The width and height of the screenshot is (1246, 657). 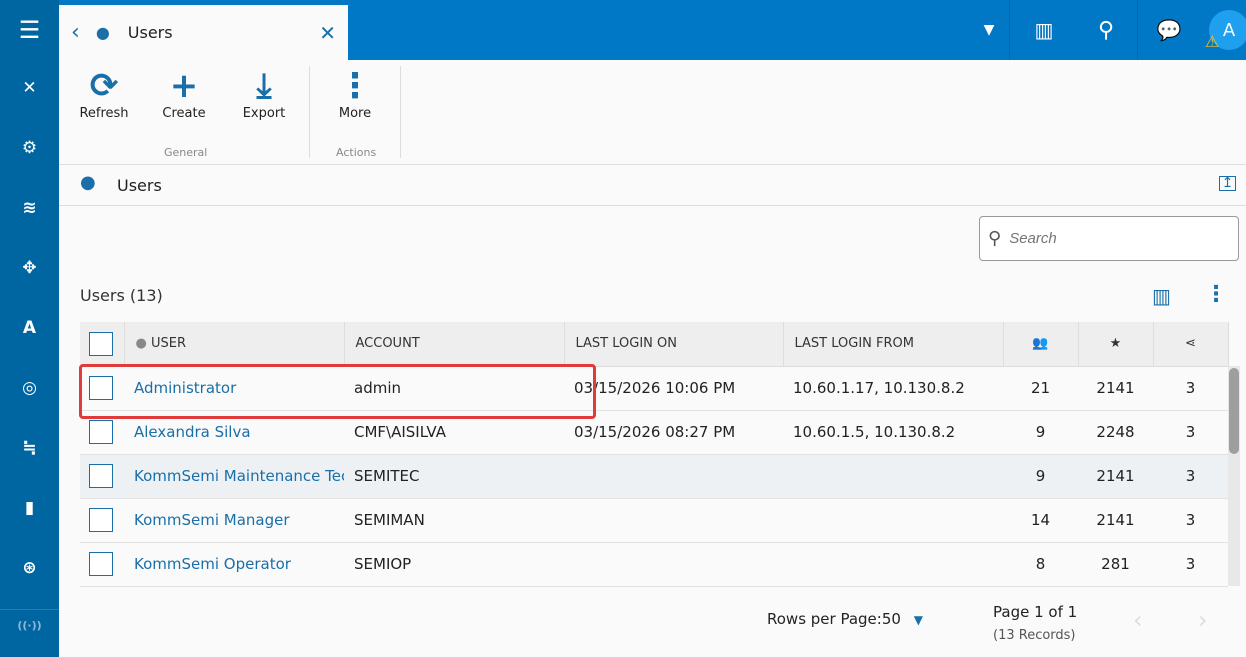 What do you see at coordinates (1234, 476) in the screenshot?
I see `scrollbar` at bounding box center [1234, 476].